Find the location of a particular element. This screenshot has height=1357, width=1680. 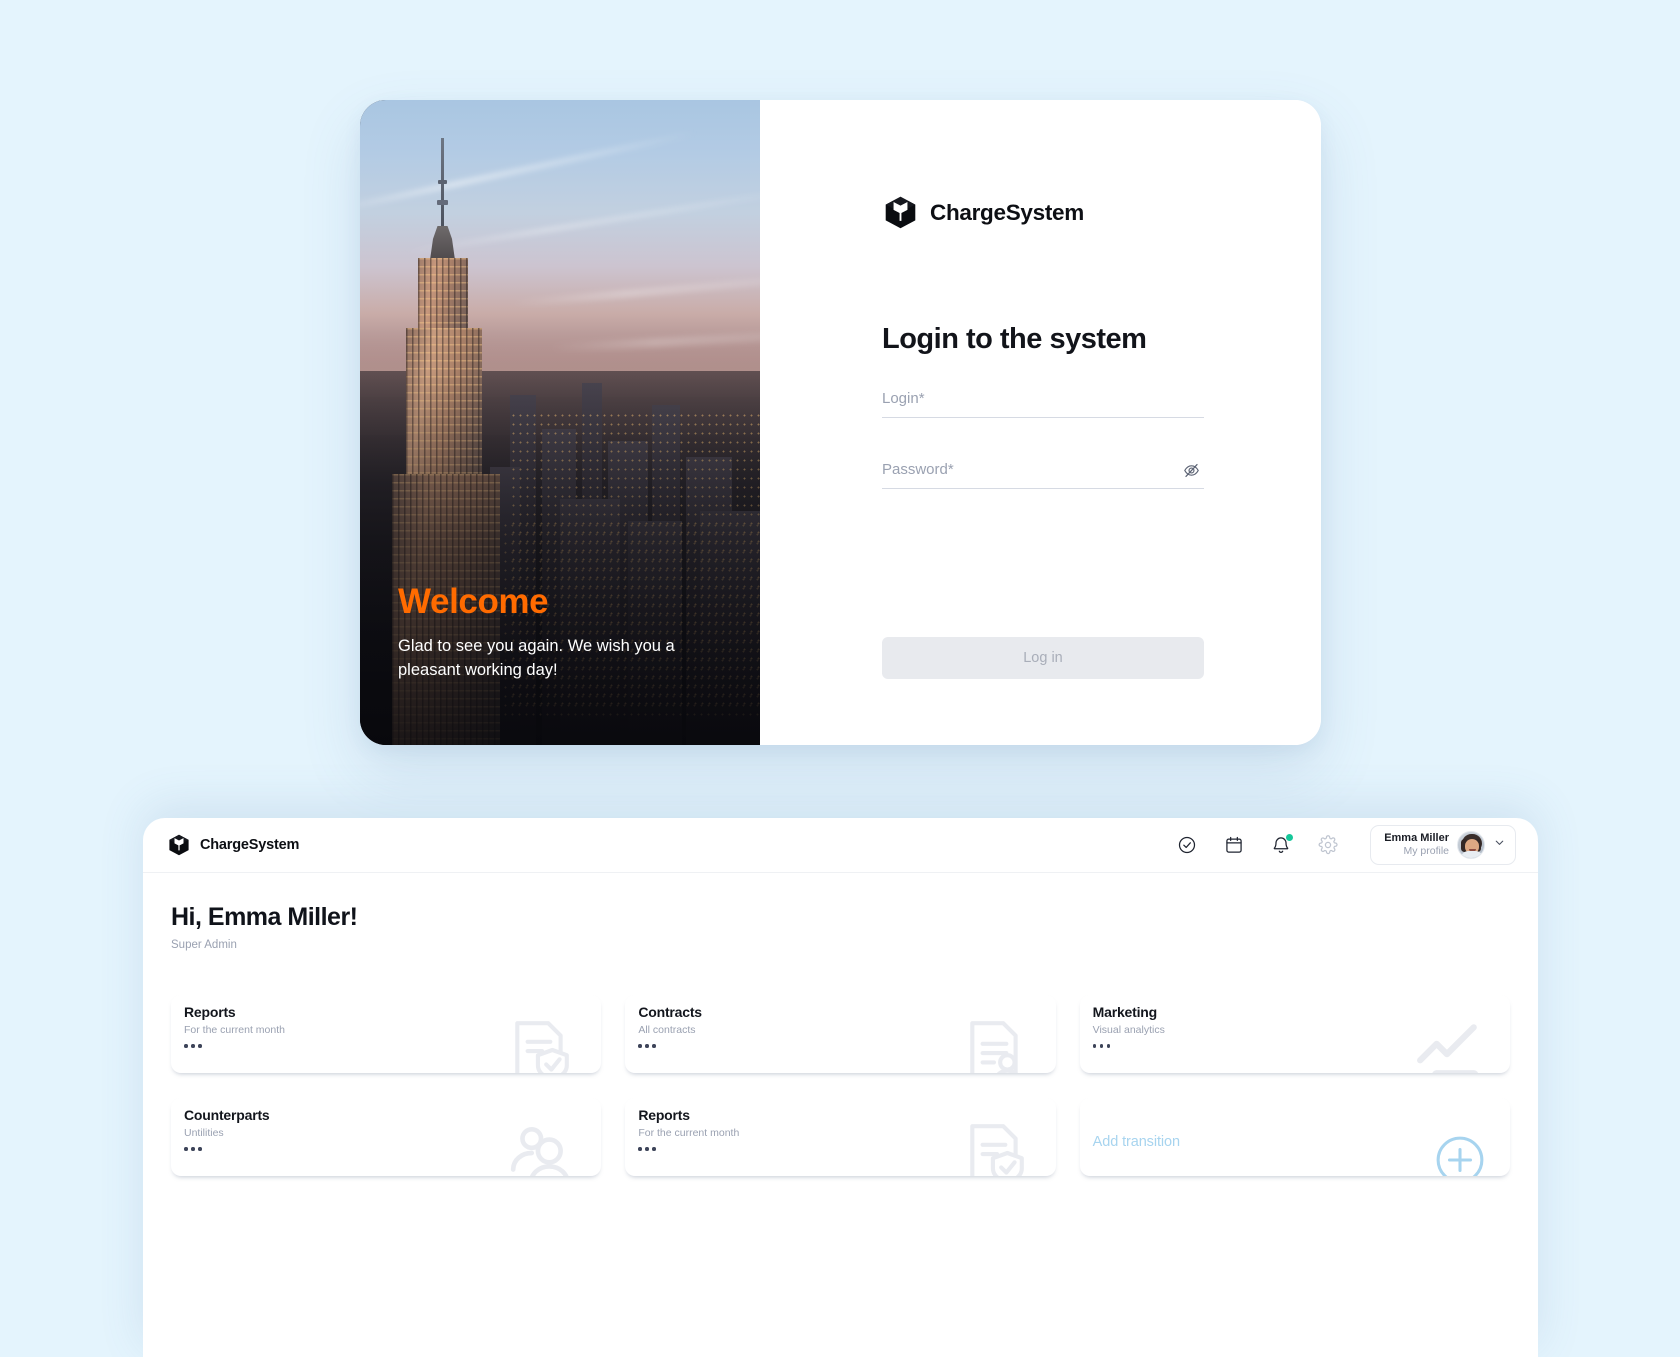

gear-icon is located at coordinates (1328, 845).